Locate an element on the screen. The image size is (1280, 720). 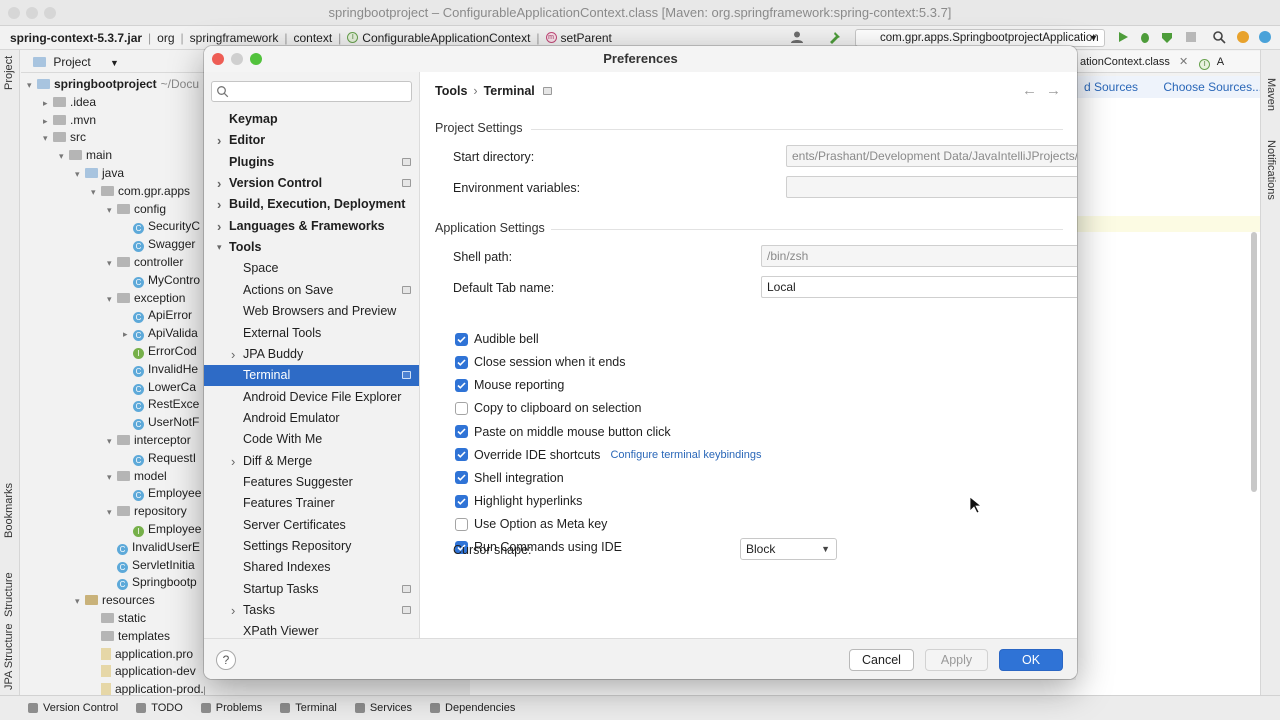
sidebar-item-external-tools: External Tools is located at coordinates (311, 333).